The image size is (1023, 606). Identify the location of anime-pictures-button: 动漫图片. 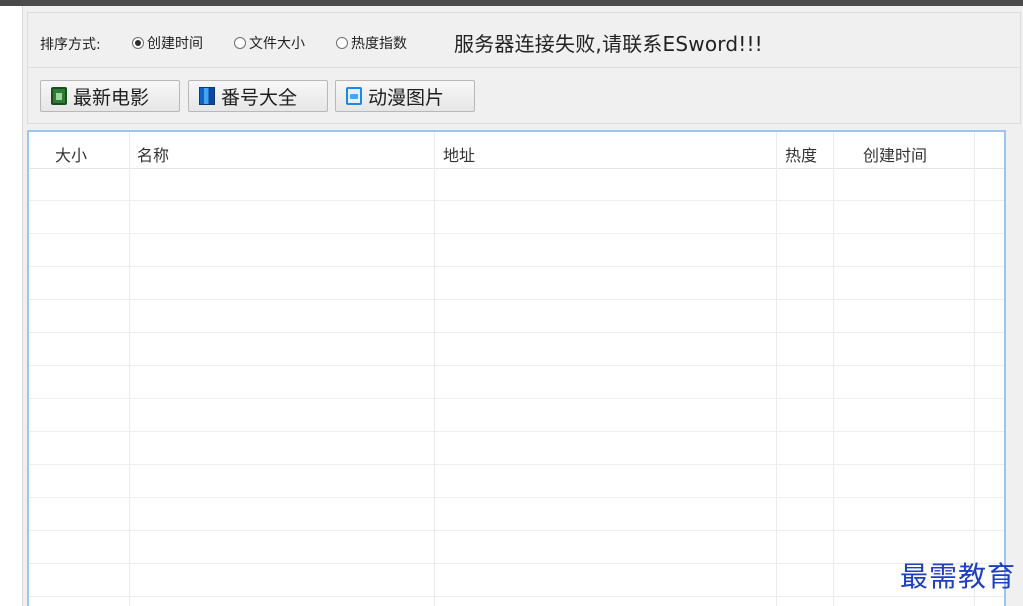
(405, 96).